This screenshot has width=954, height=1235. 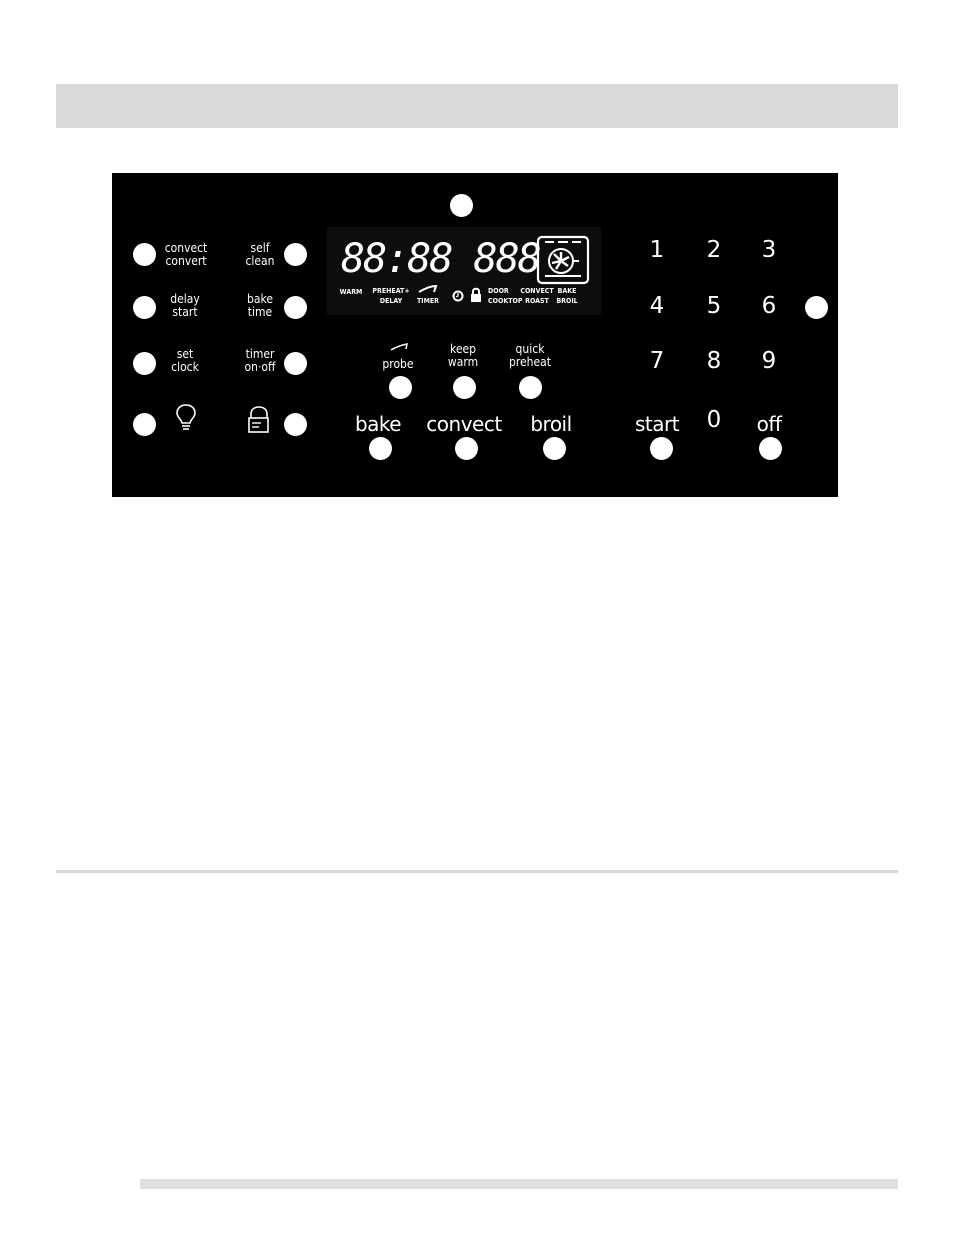 What do you see at coordinates (260, 305) in the screenshot?
I see `bake-time-label: bake time` at bounding box center [260, 305].